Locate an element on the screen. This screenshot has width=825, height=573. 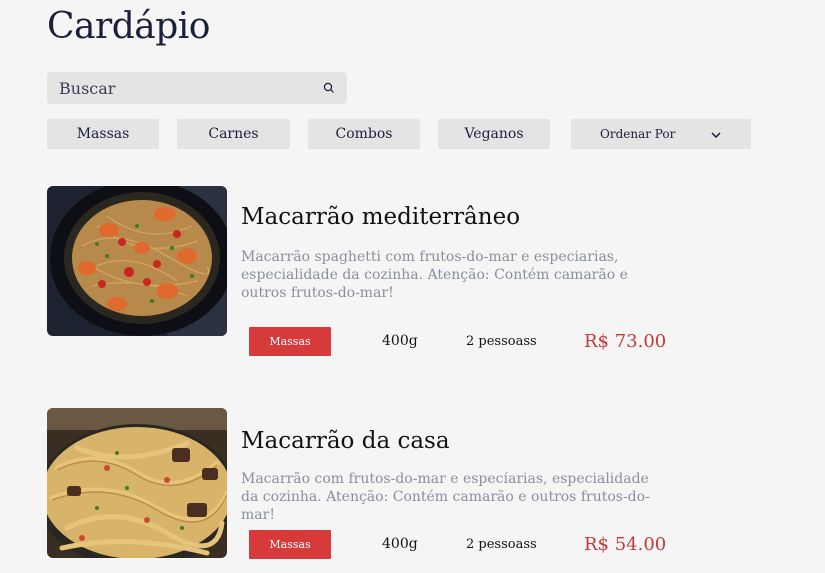
dish-meta: Massas 400g 2 pessoass R$ 54.00 is located at coordinates (457, 544).